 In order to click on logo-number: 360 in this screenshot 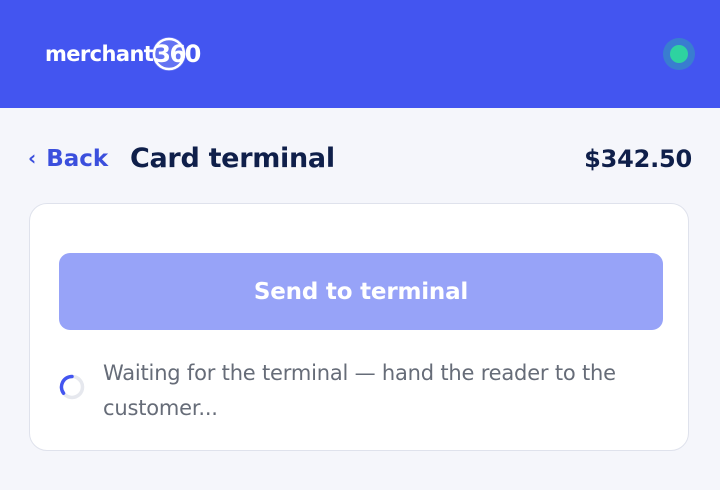, I will do `click(177, 54)`.